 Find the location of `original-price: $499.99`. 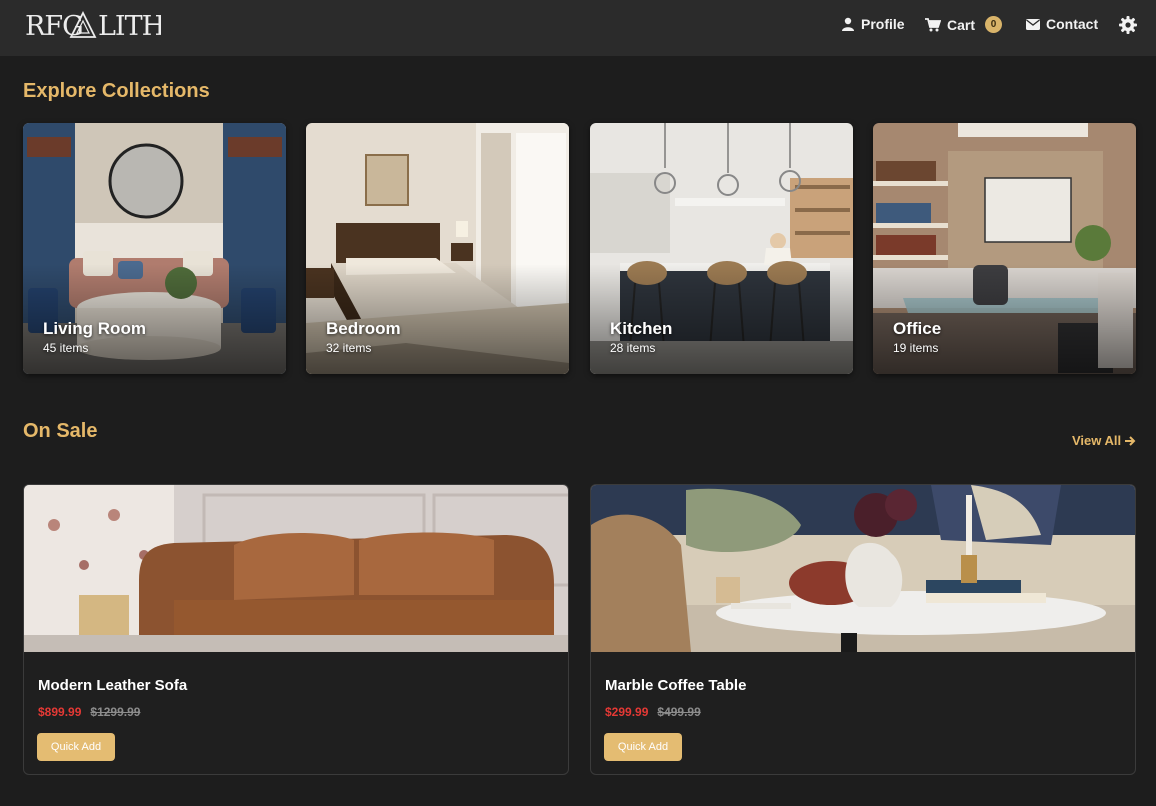

original-price: $499.99 is located at coordinates (679, 712).